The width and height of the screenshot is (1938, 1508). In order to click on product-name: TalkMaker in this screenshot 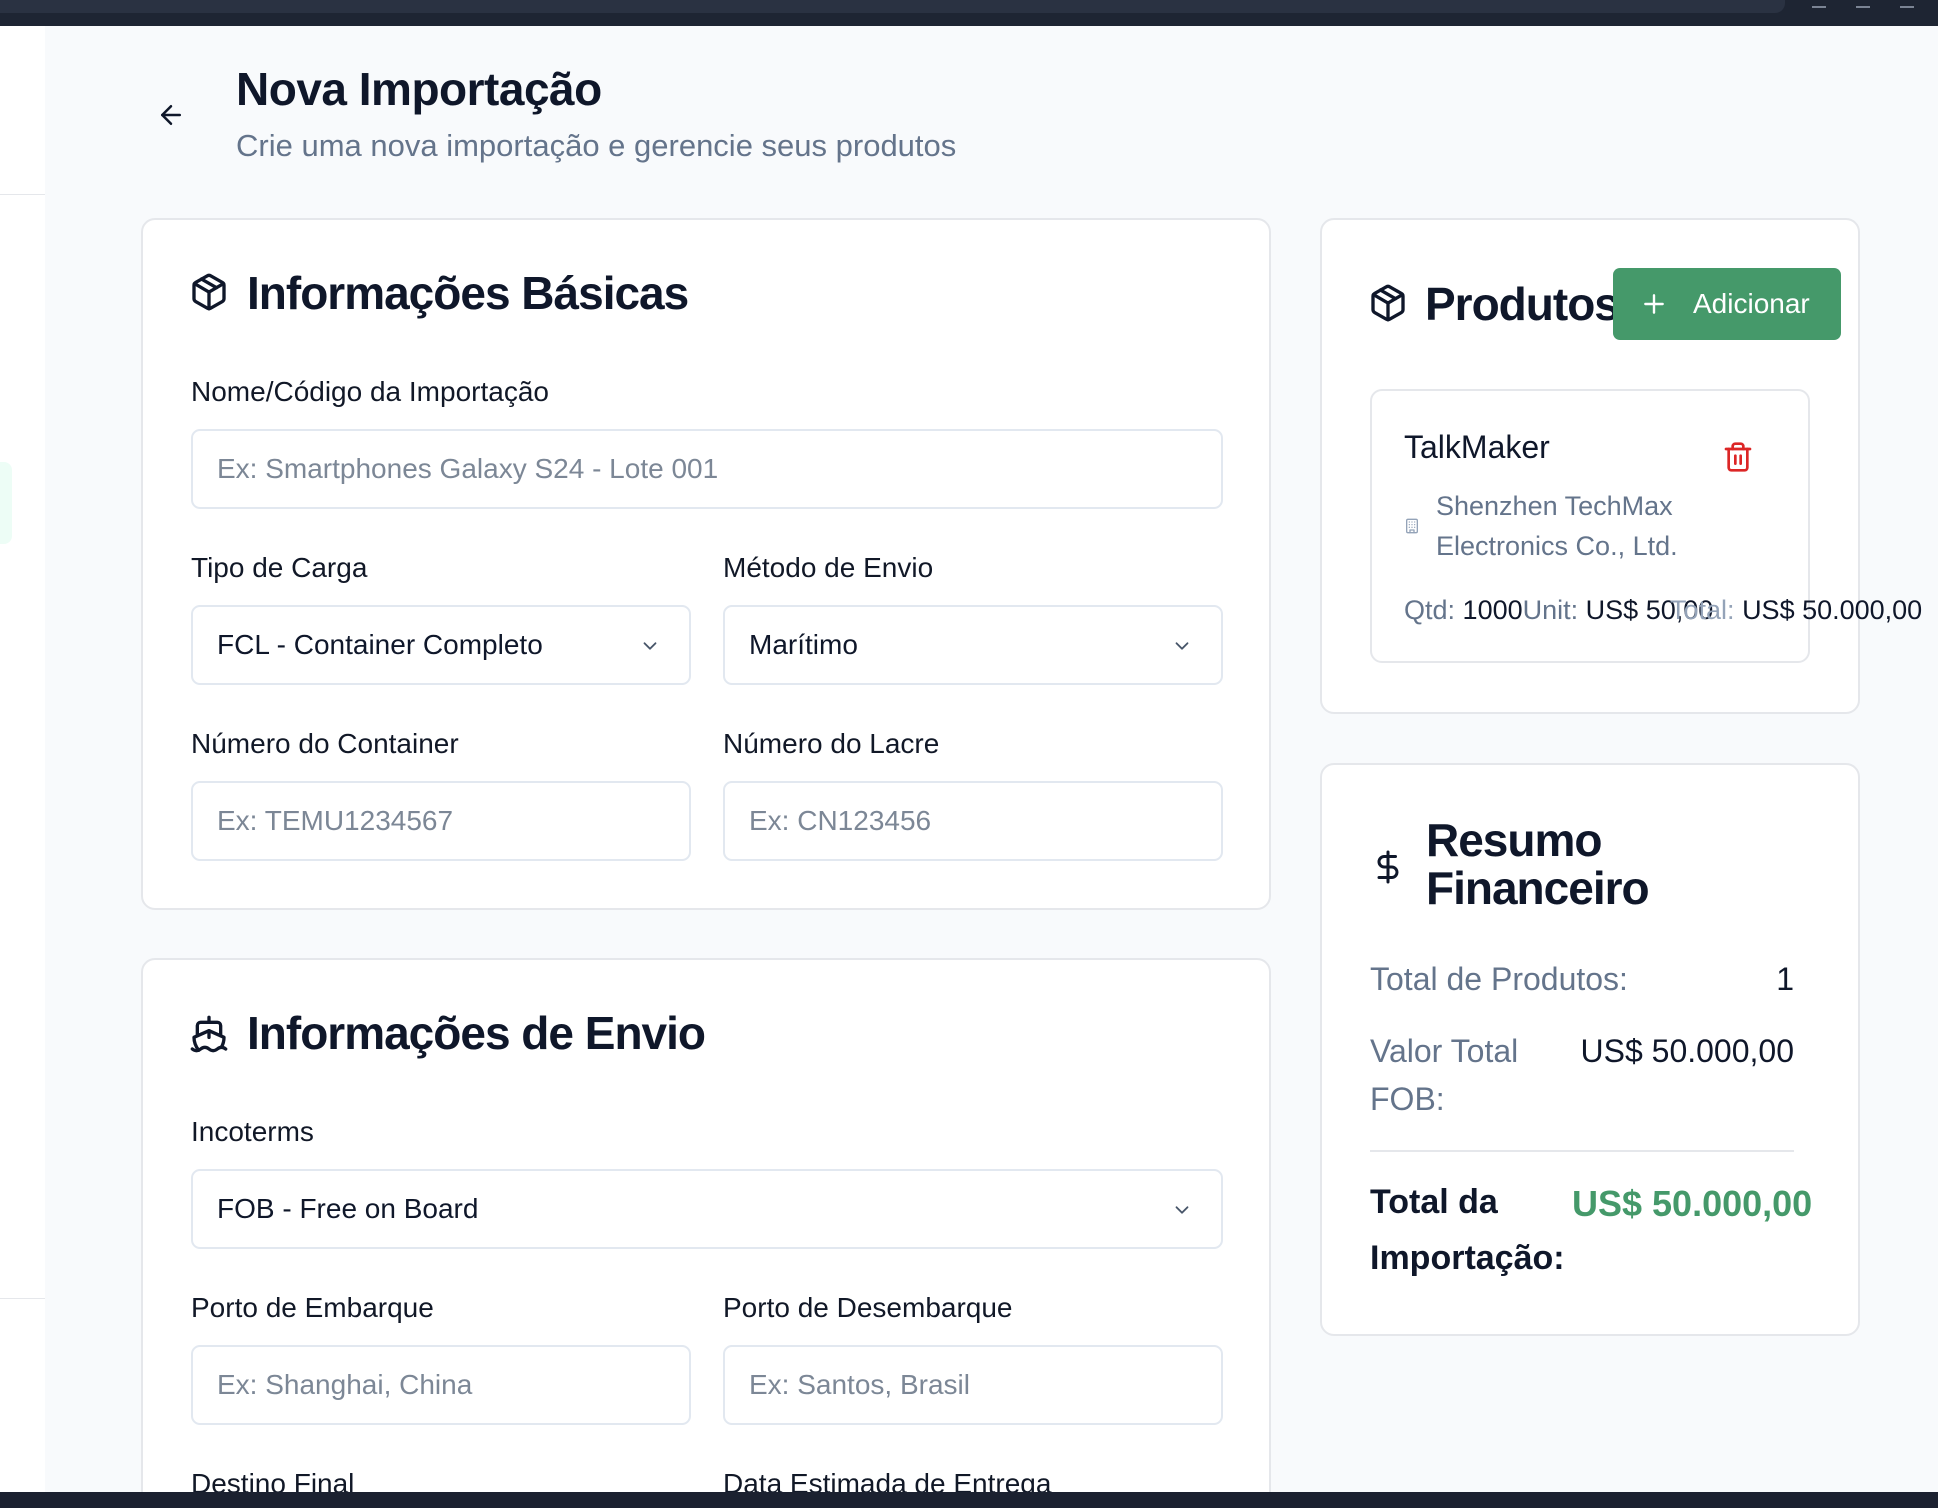, I will do `click(1477, 447)`.